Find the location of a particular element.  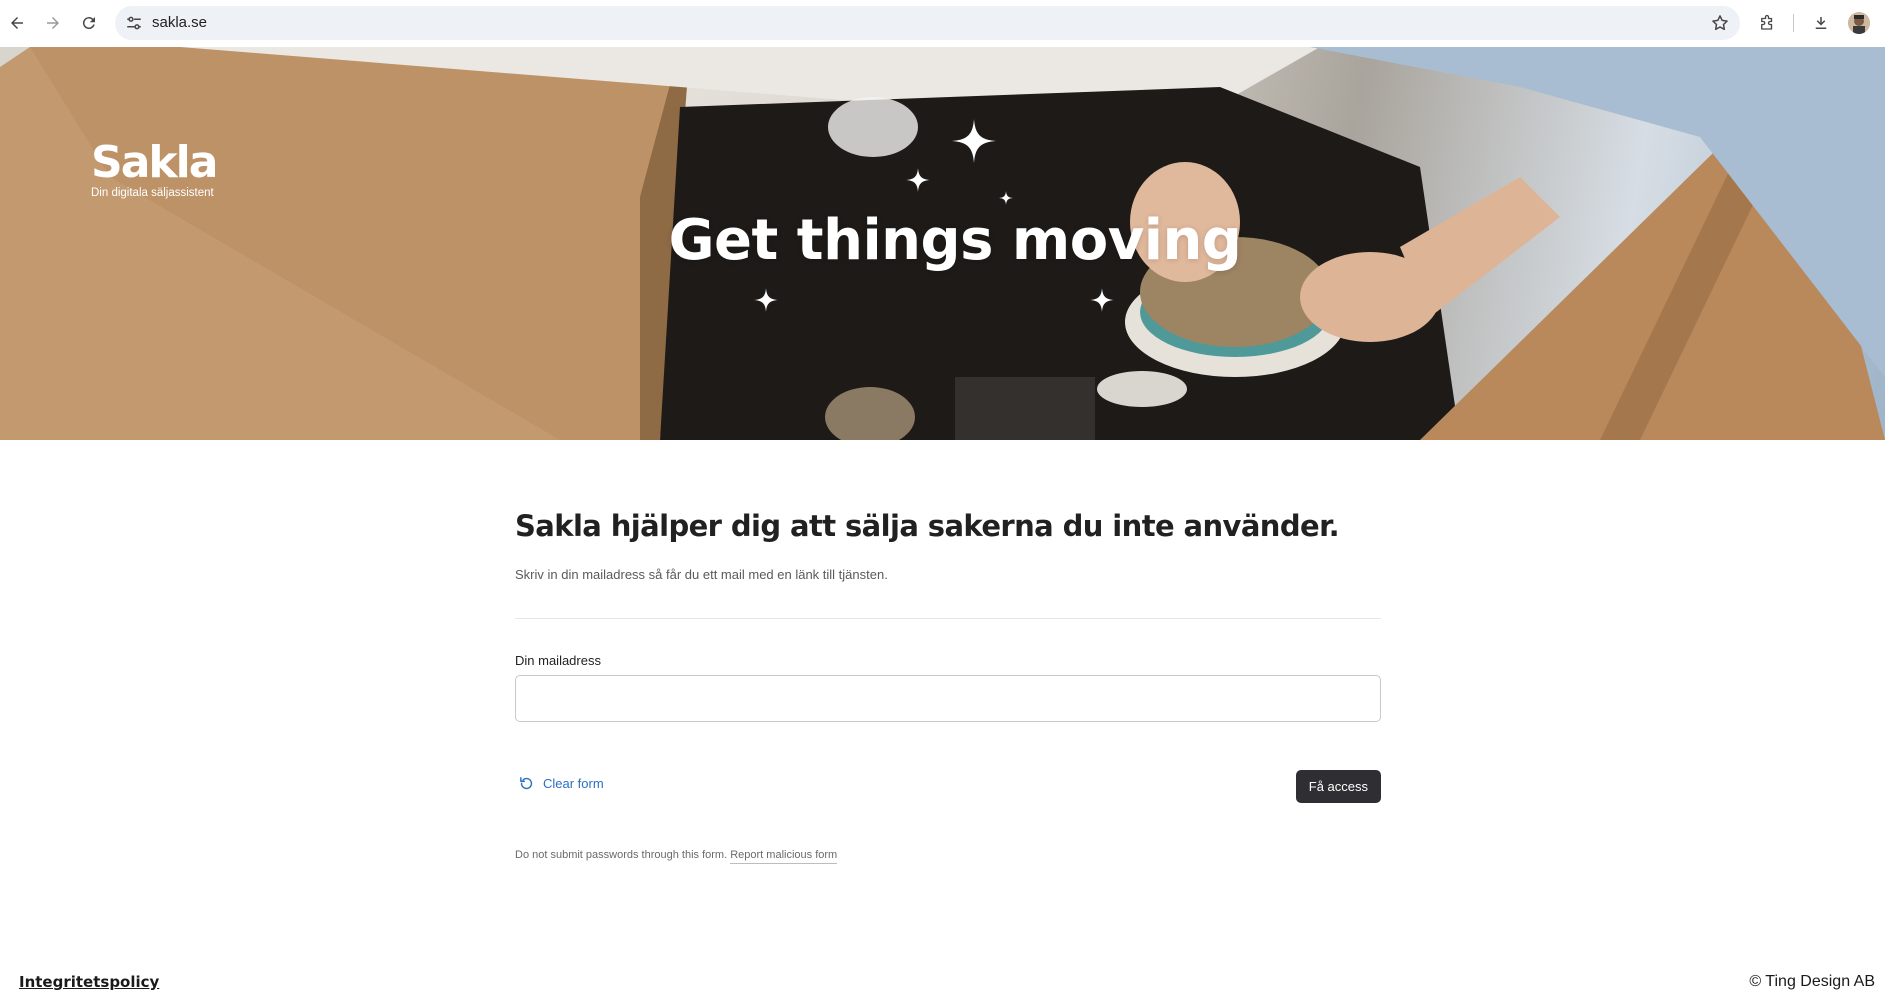

undo-icon is located at coordinates (526, 783).